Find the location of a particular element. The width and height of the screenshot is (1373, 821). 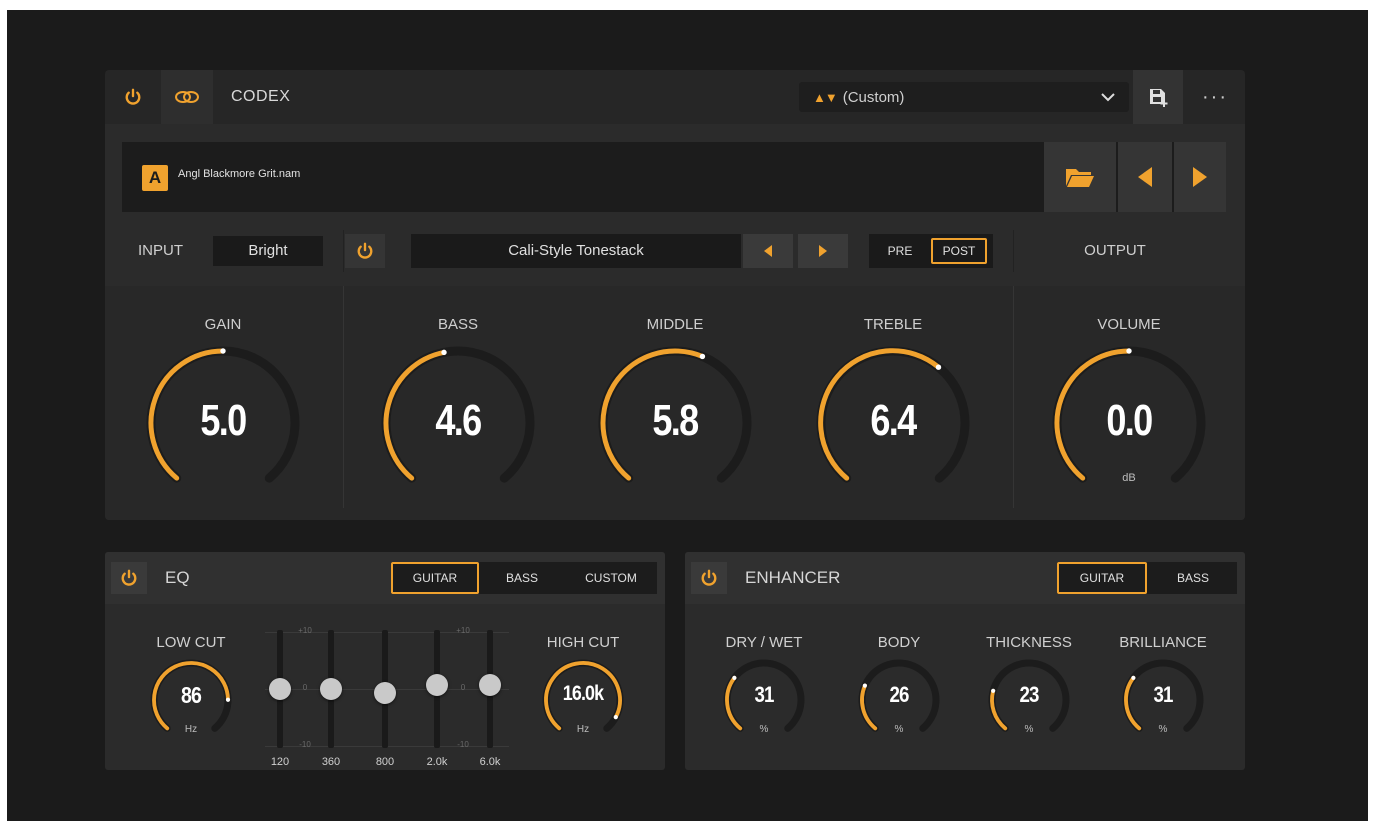

chevron-down-icon is located at coordinates (1108, 97).